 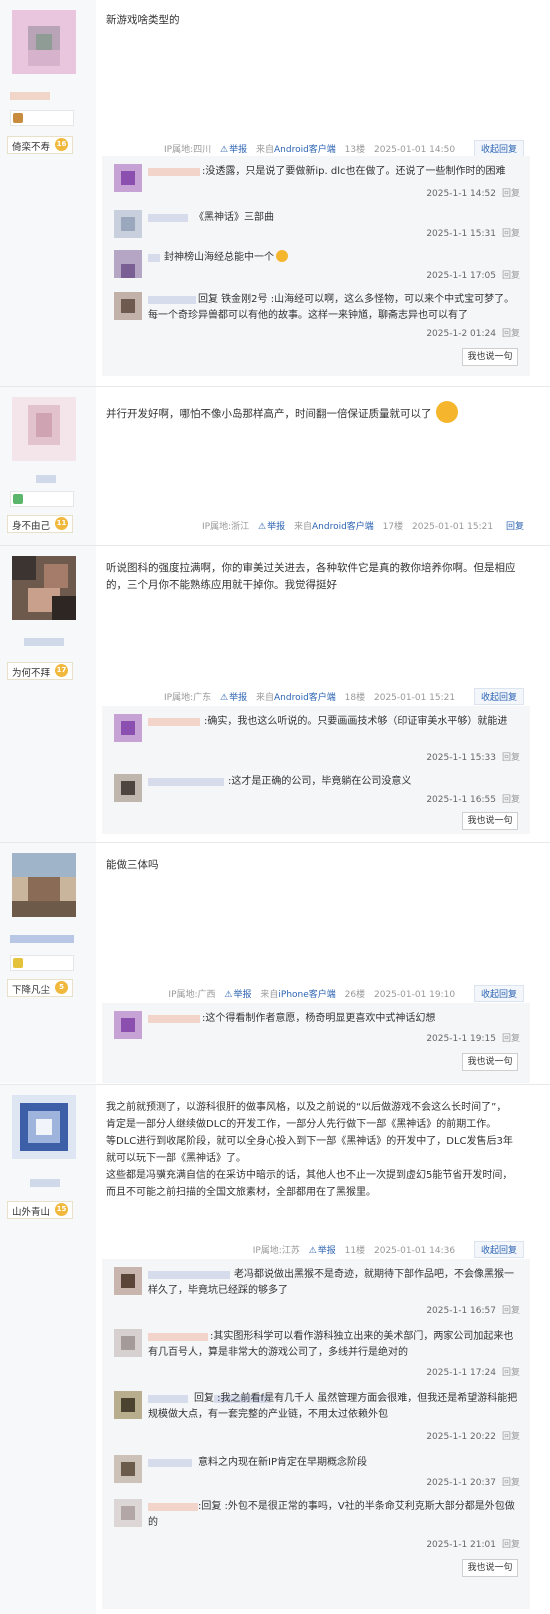 What do you see at coordinates (188, 150) in the screenshot?
I see `ip-location: IP属地:四川` at bounding box center [188, 150].